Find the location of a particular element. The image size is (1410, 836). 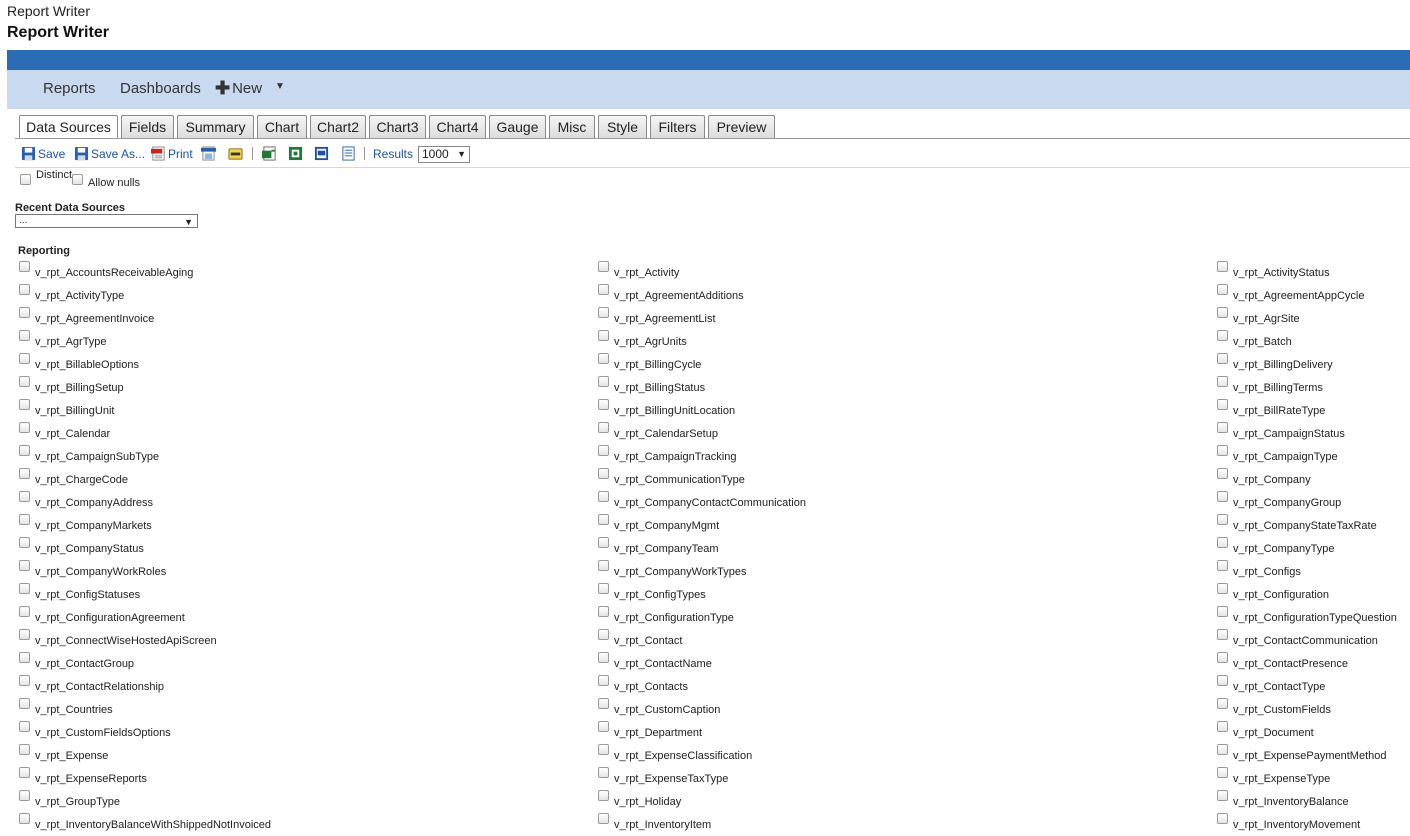

export-xml-button is located at coordinates (349, 153).